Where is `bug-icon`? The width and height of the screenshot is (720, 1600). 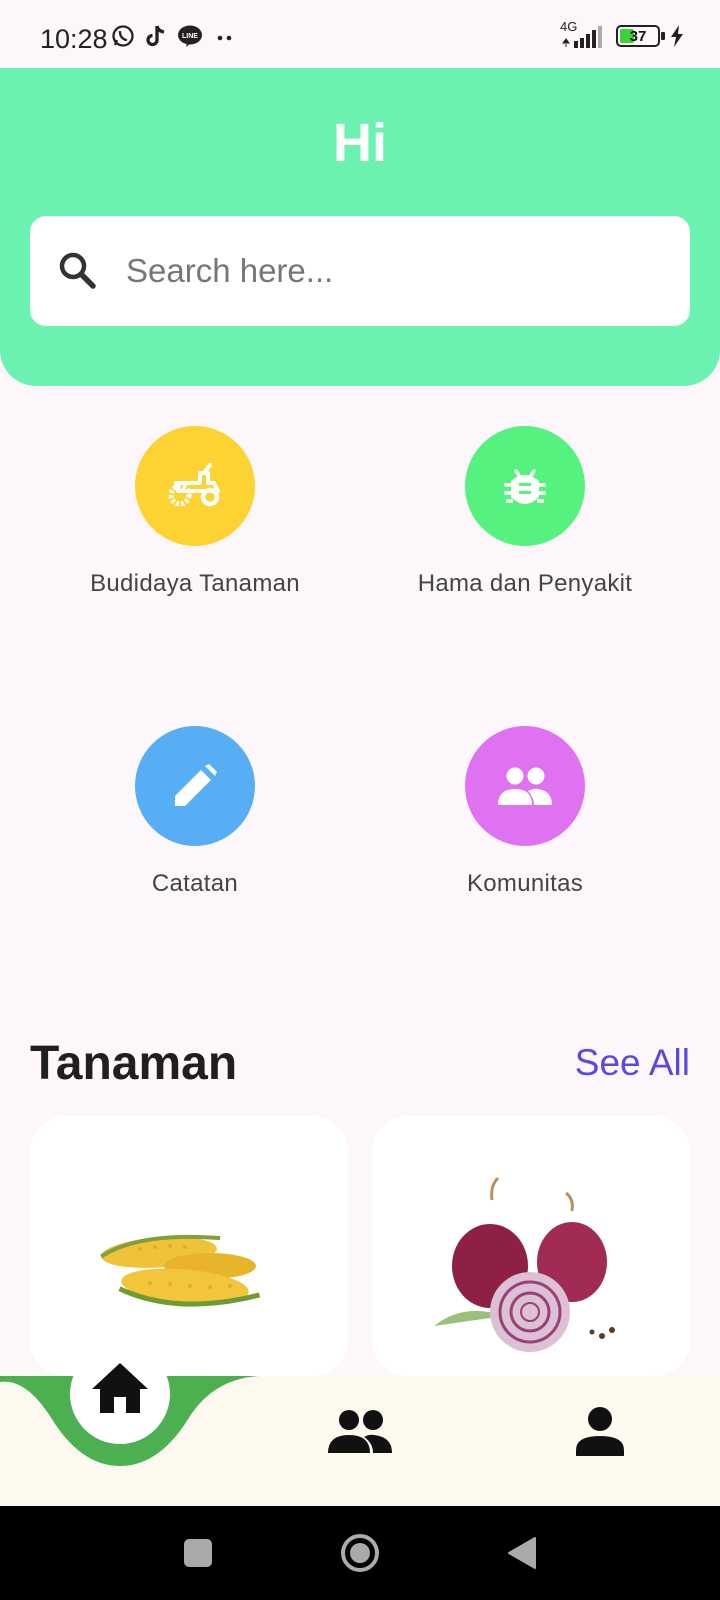 bug-icon is located at coordinates (525, 486).